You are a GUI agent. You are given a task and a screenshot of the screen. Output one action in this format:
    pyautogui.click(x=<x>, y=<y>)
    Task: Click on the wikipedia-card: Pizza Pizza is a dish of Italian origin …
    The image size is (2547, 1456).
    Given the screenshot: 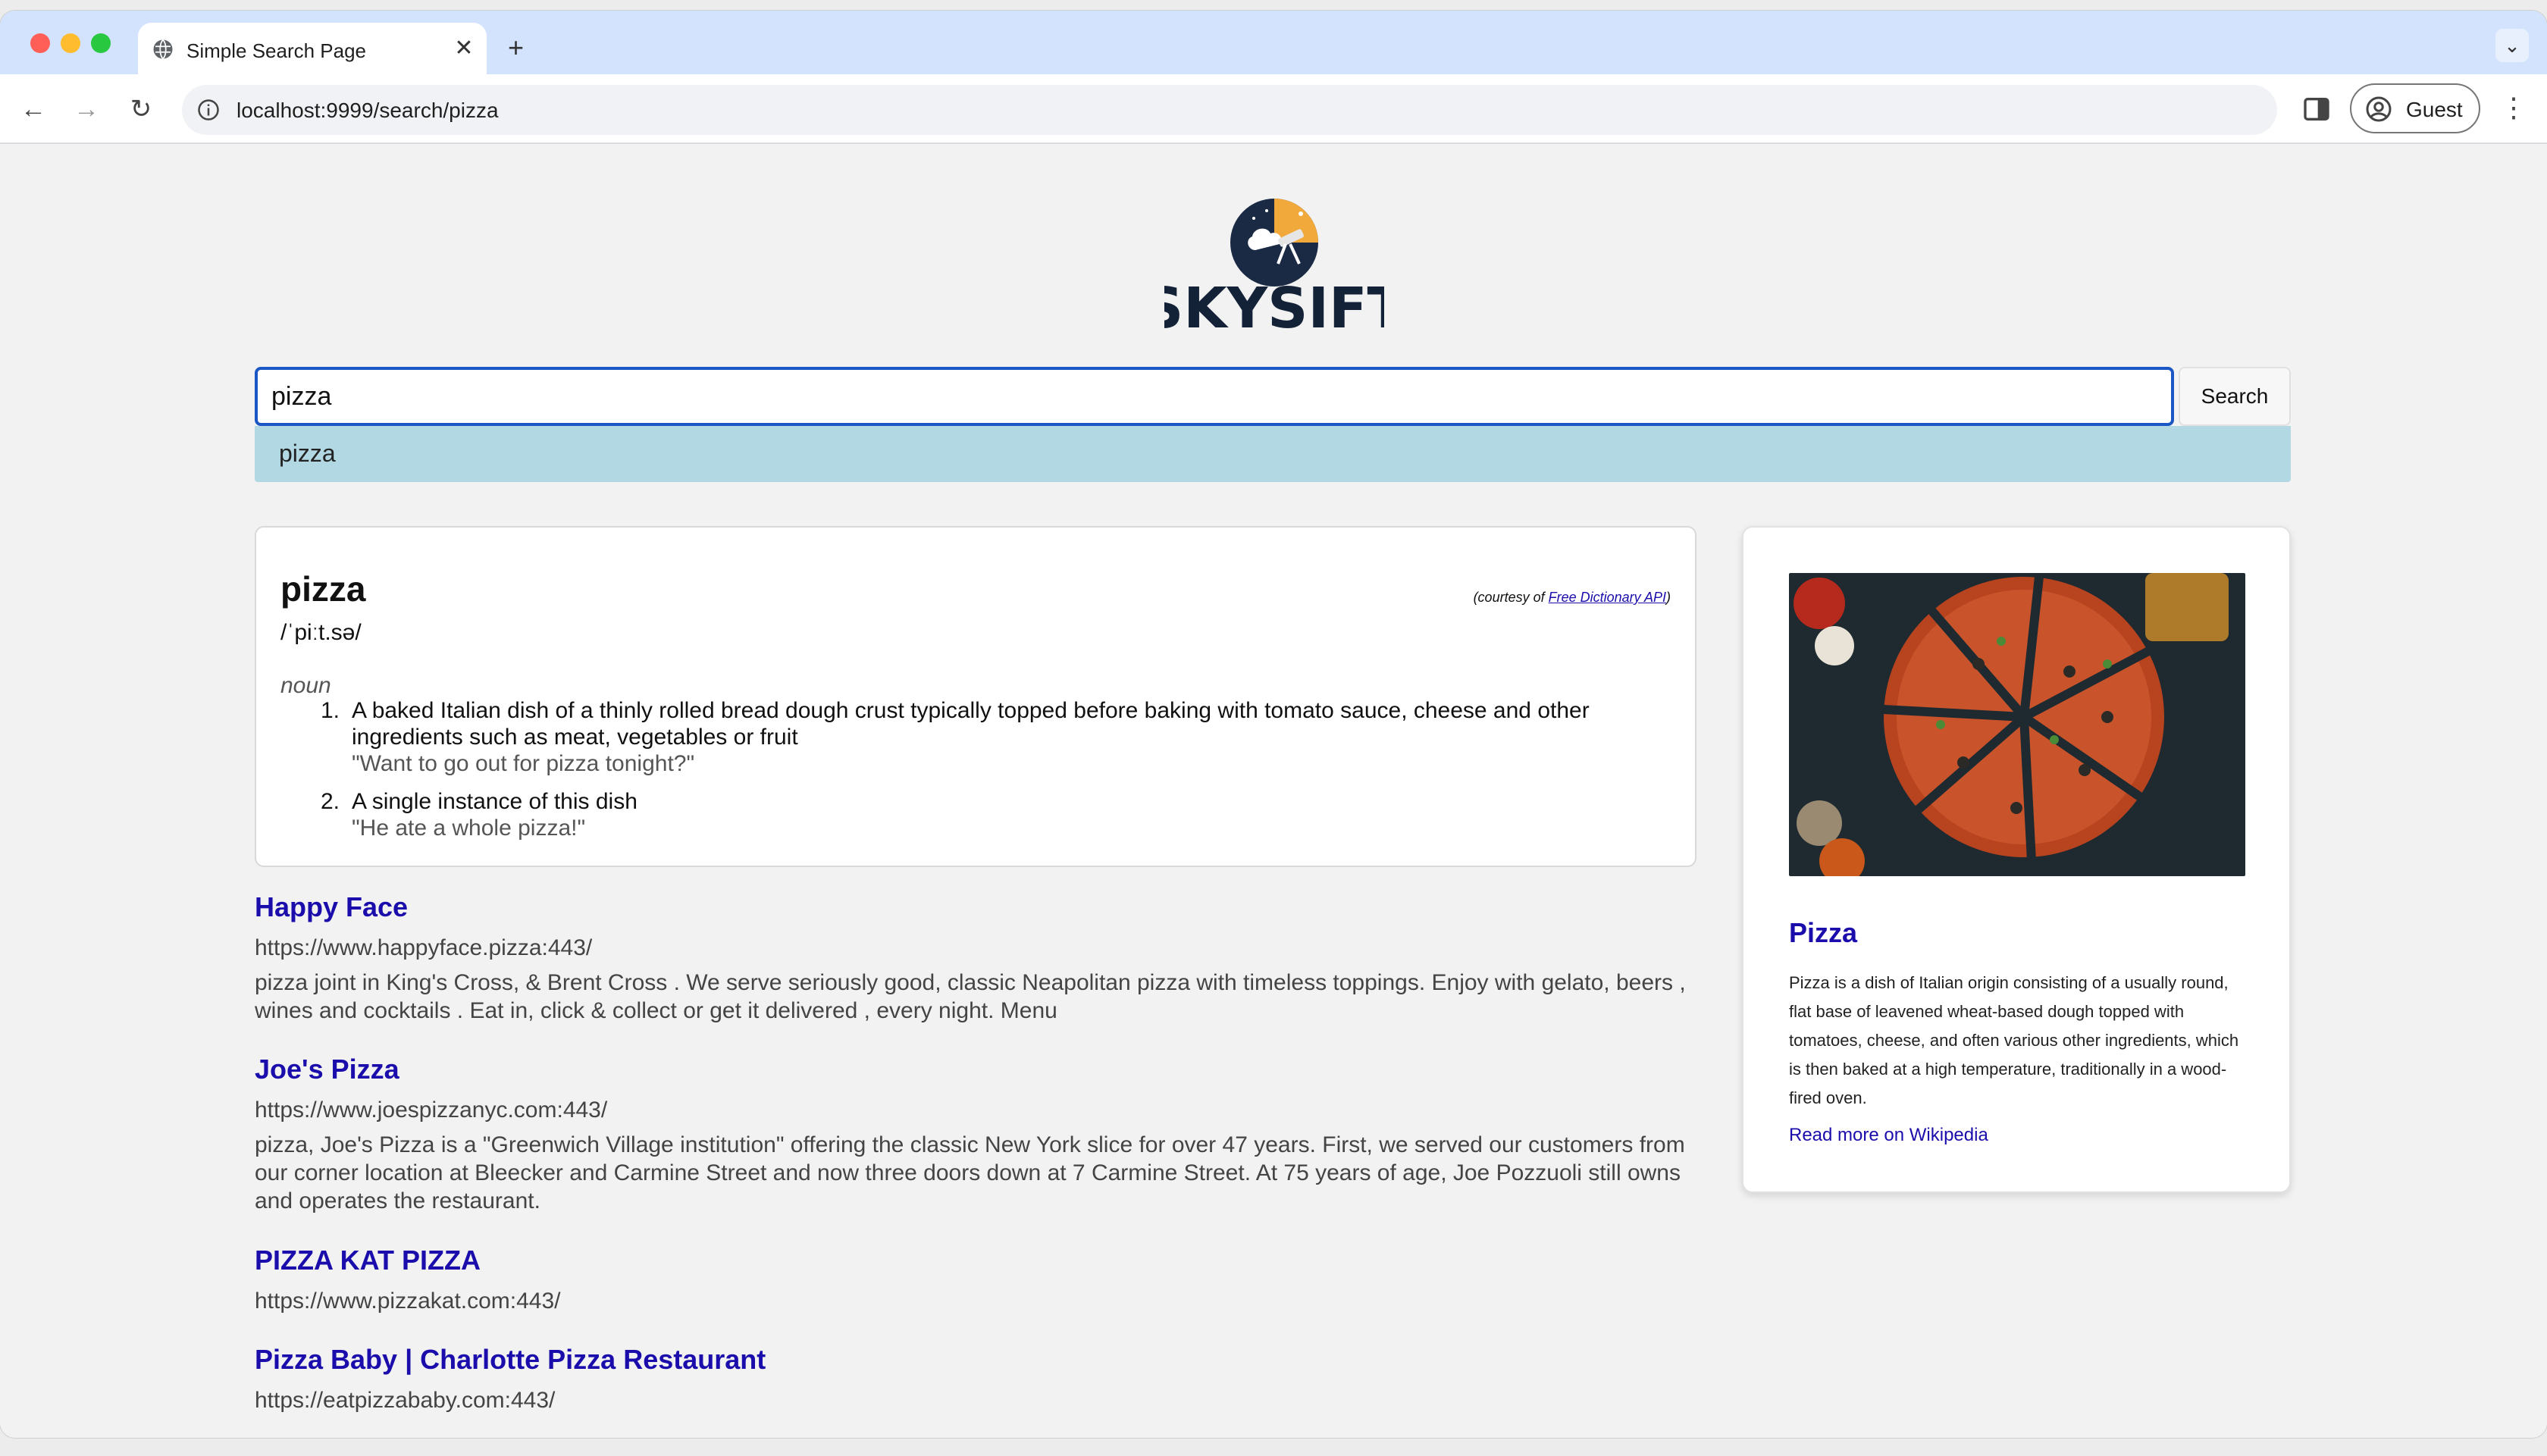 What is the action you would take?
    pyautogui.click(x=2016, y=859)
    